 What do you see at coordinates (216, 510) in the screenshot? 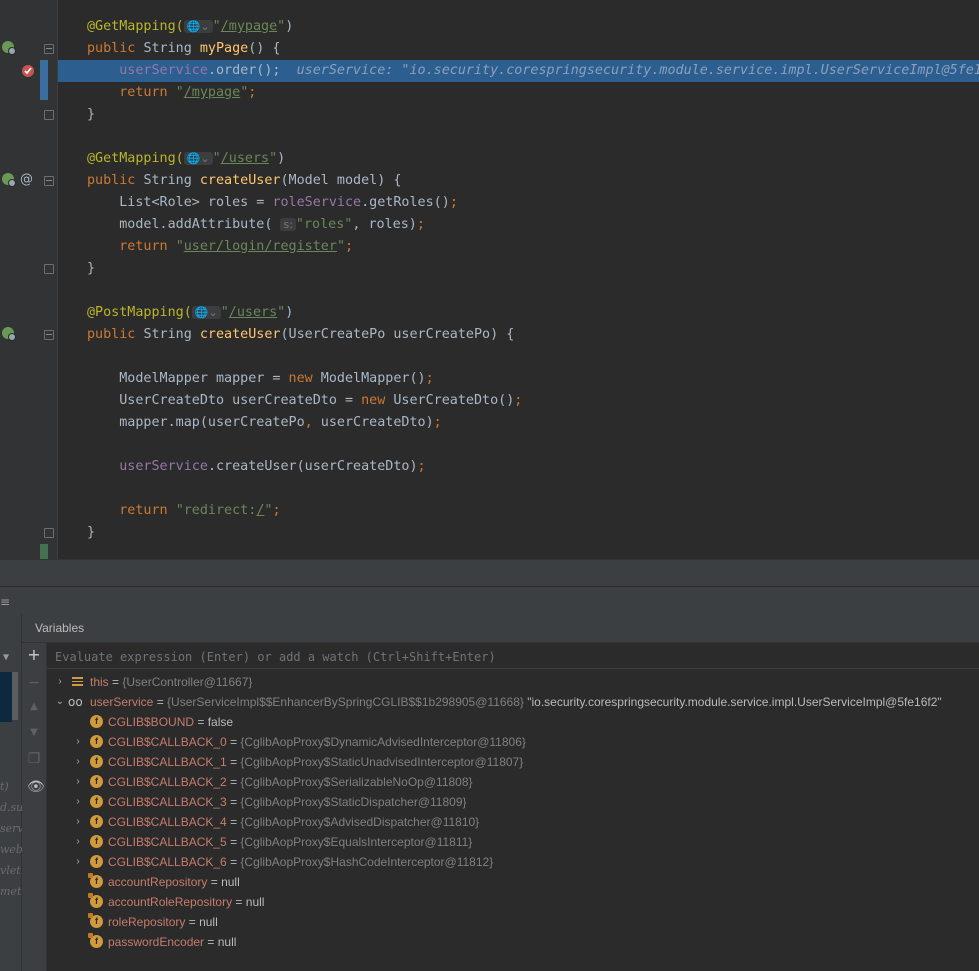
I see `code-token: "redirect:` at bounding box center [216, 510].